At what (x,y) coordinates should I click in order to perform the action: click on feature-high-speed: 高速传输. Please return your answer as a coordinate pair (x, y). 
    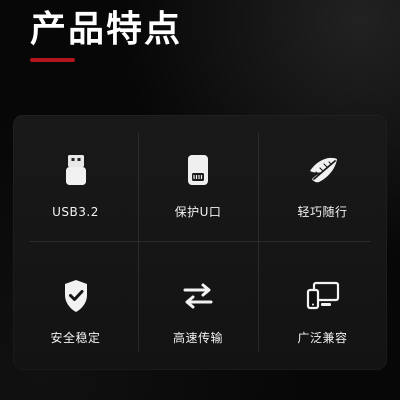
    Looking at the image, I should click on (198, 305).